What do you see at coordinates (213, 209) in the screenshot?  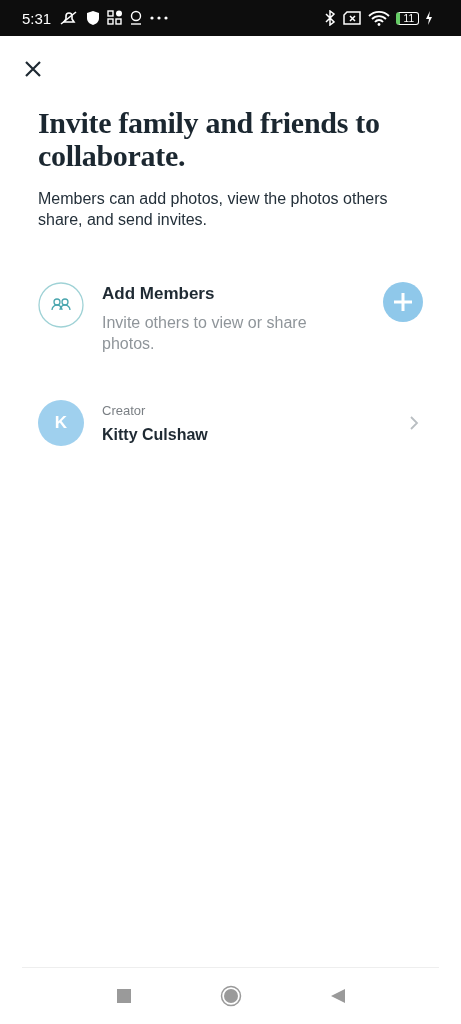 I see `description-text: Members can add photos, view the photos others share, and send invites.` at bounding box center [213, 209].